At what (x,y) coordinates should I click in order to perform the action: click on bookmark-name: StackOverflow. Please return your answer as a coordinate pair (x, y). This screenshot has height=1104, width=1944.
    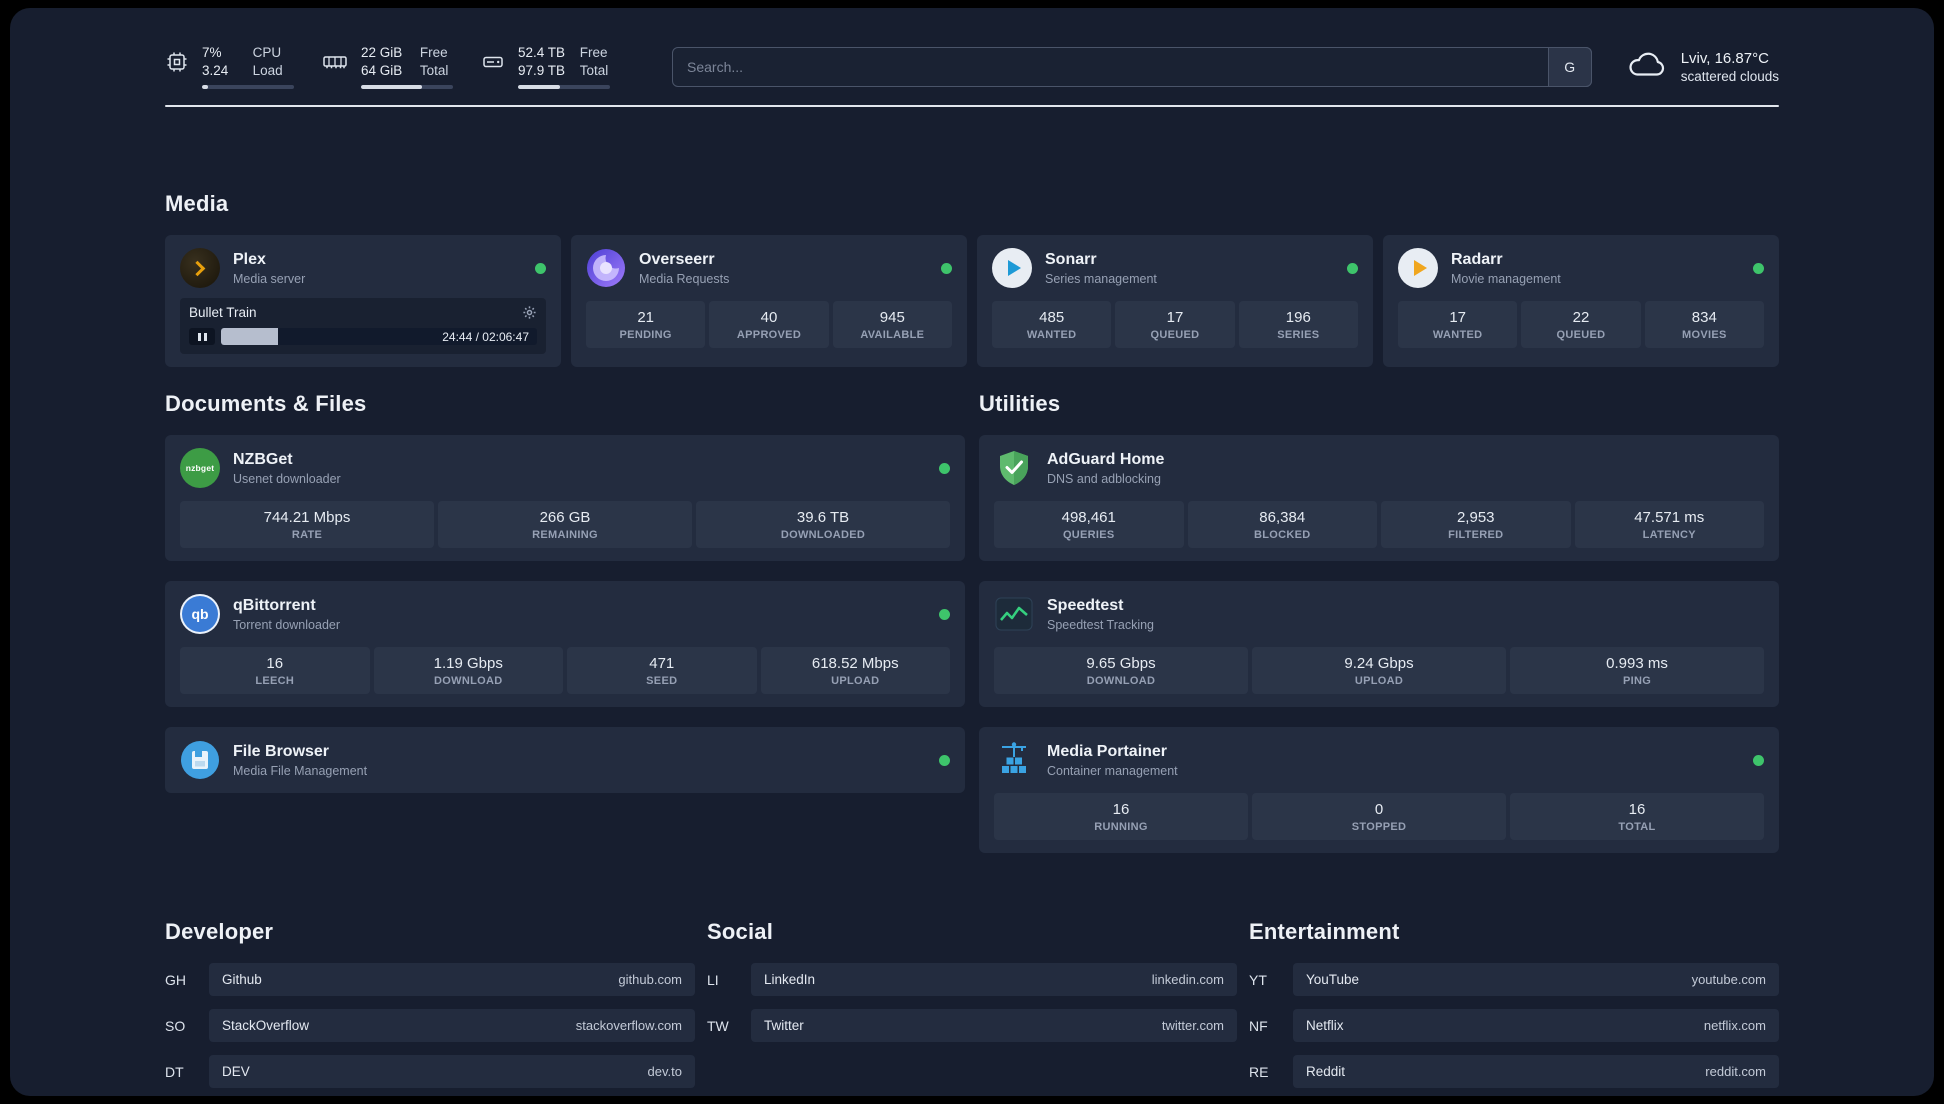
    Looking at the image, I should click on (266, 1025).